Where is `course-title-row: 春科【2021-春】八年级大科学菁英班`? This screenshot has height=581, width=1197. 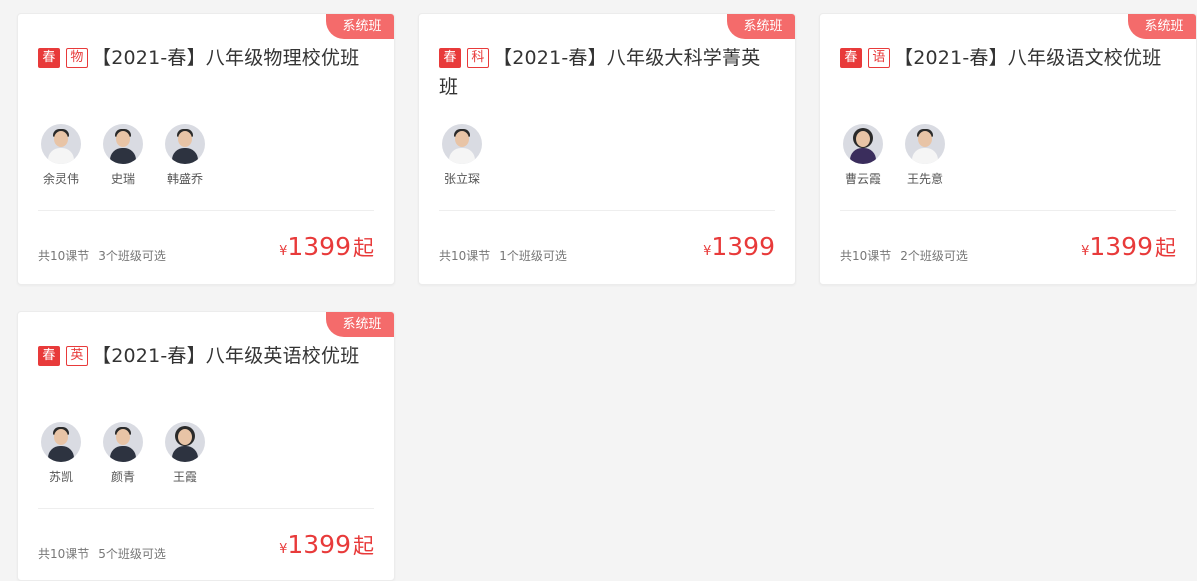
course-title-row: 春科【2021-春】八年级大科学菁英班 is located at coordinates (608, 73).